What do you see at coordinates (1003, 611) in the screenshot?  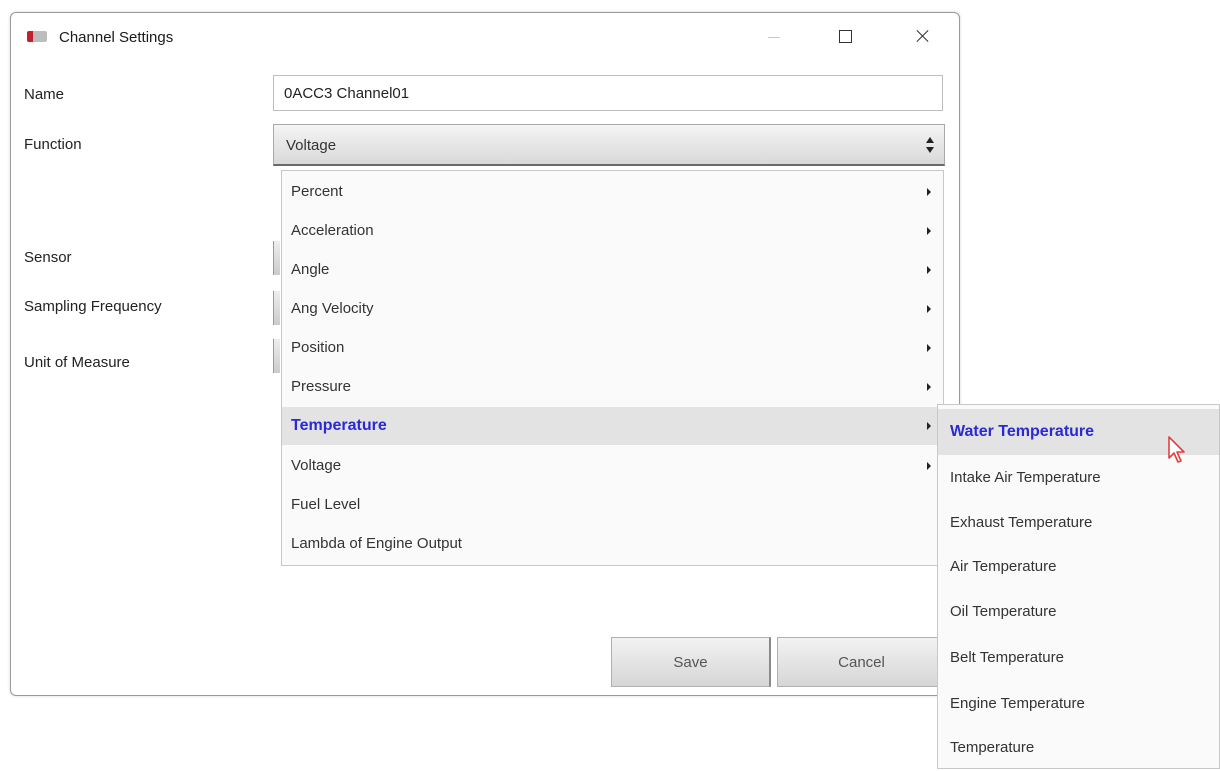 I see `submenu-item-label: Oil Temperature` at bounding box center [1003, 611].